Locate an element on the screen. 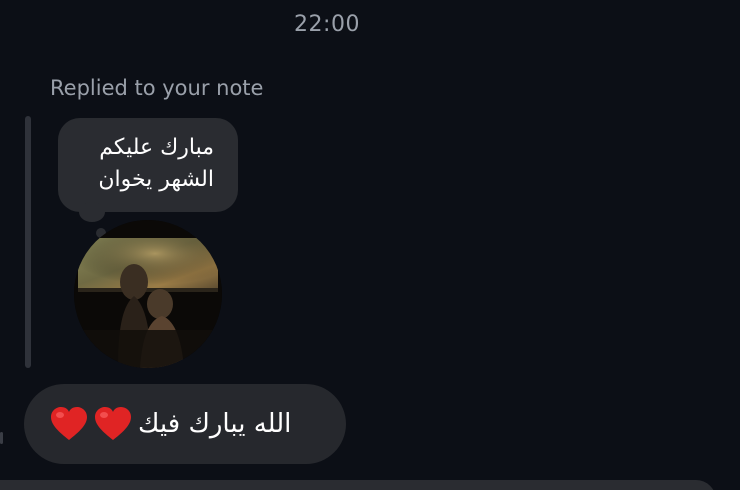 The image size is (740, 490). next-message-bubble-edge is located at coordinates (358, 485).